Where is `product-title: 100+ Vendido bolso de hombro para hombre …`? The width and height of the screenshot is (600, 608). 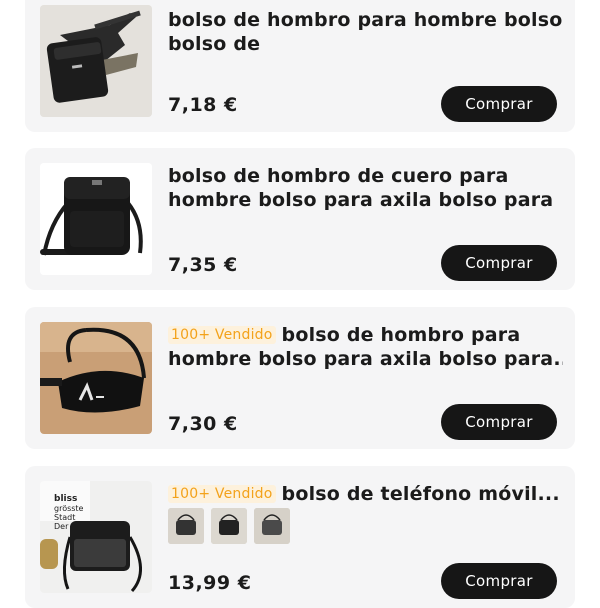
product-title: 100+ Vendido bolso de hombro para hombre … is located at coordinates (365, 347).